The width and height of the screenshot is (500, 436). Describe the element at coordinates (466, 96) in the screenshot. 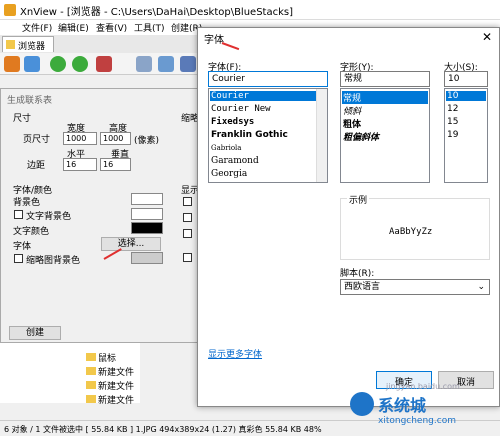

I see `size-list-item: 10` at that location.